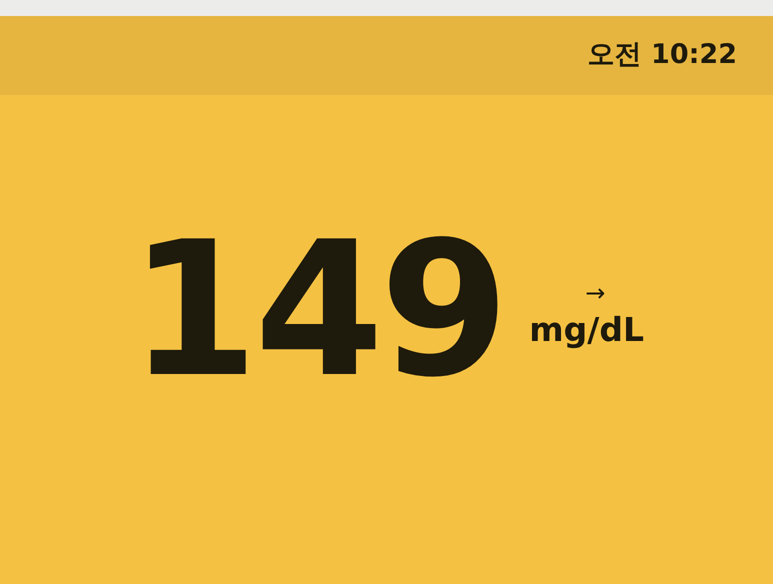 The image size is (773, 584). Describe the element at coordinates (586, 329) in the screenshot. I see `unit-label: mg/dL` at that location.